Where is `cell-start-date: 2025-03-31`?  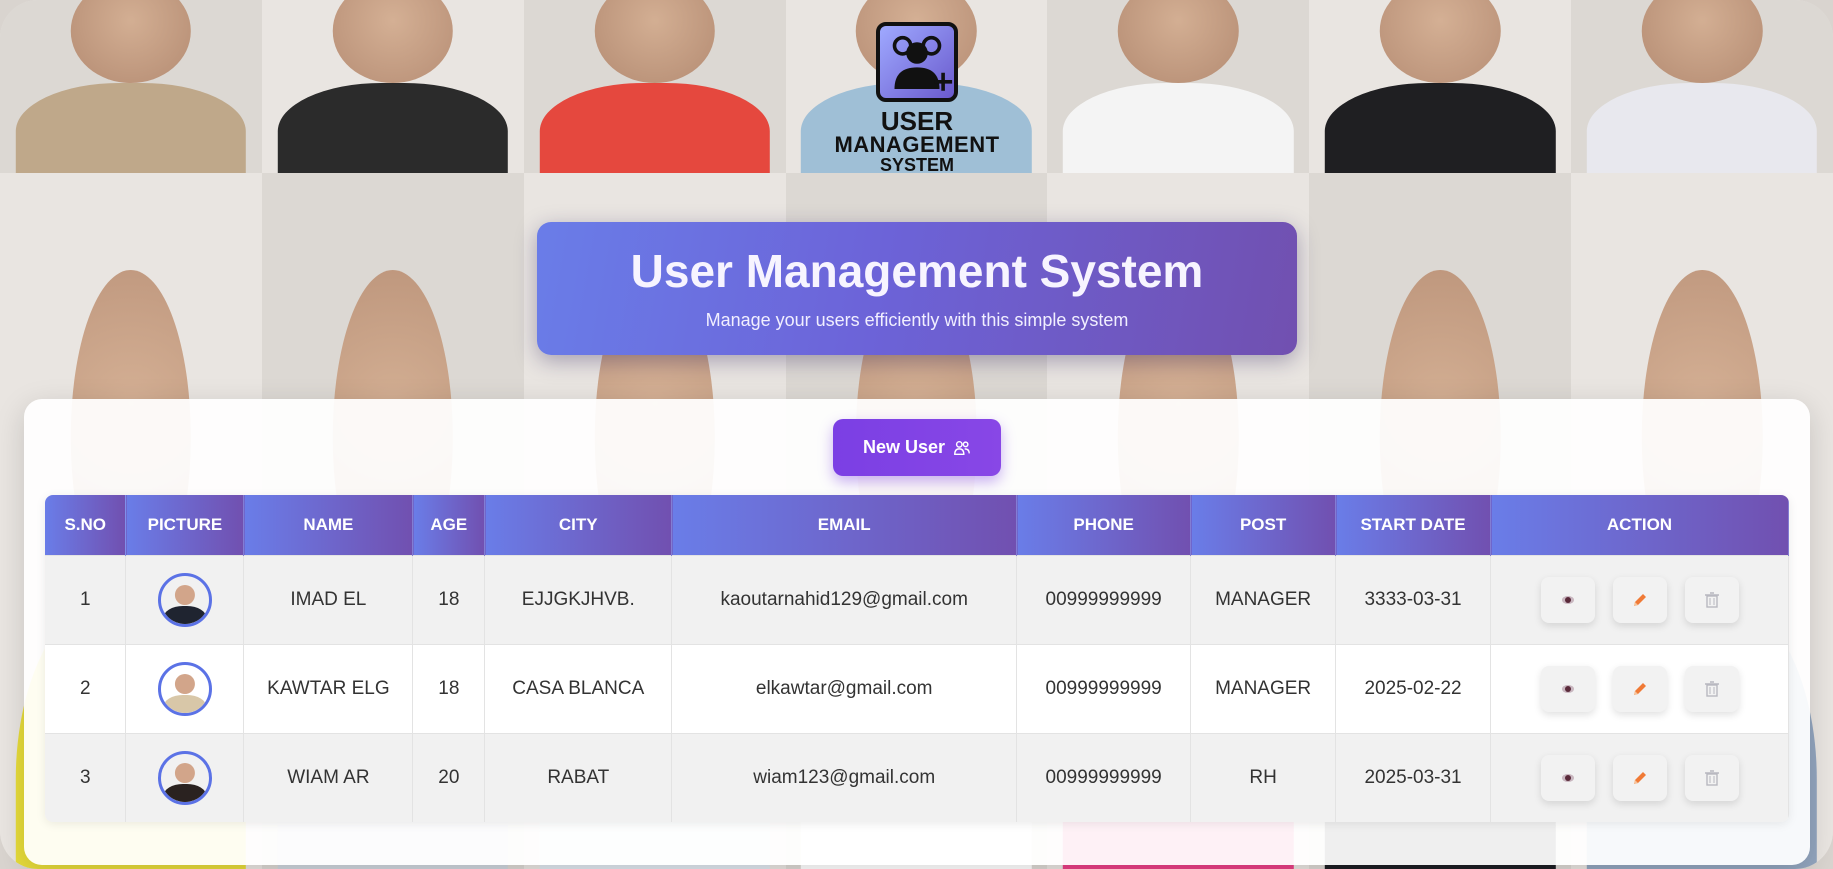 cell-start-date: 2025-03-31 is located at coordinates (1413, 777).